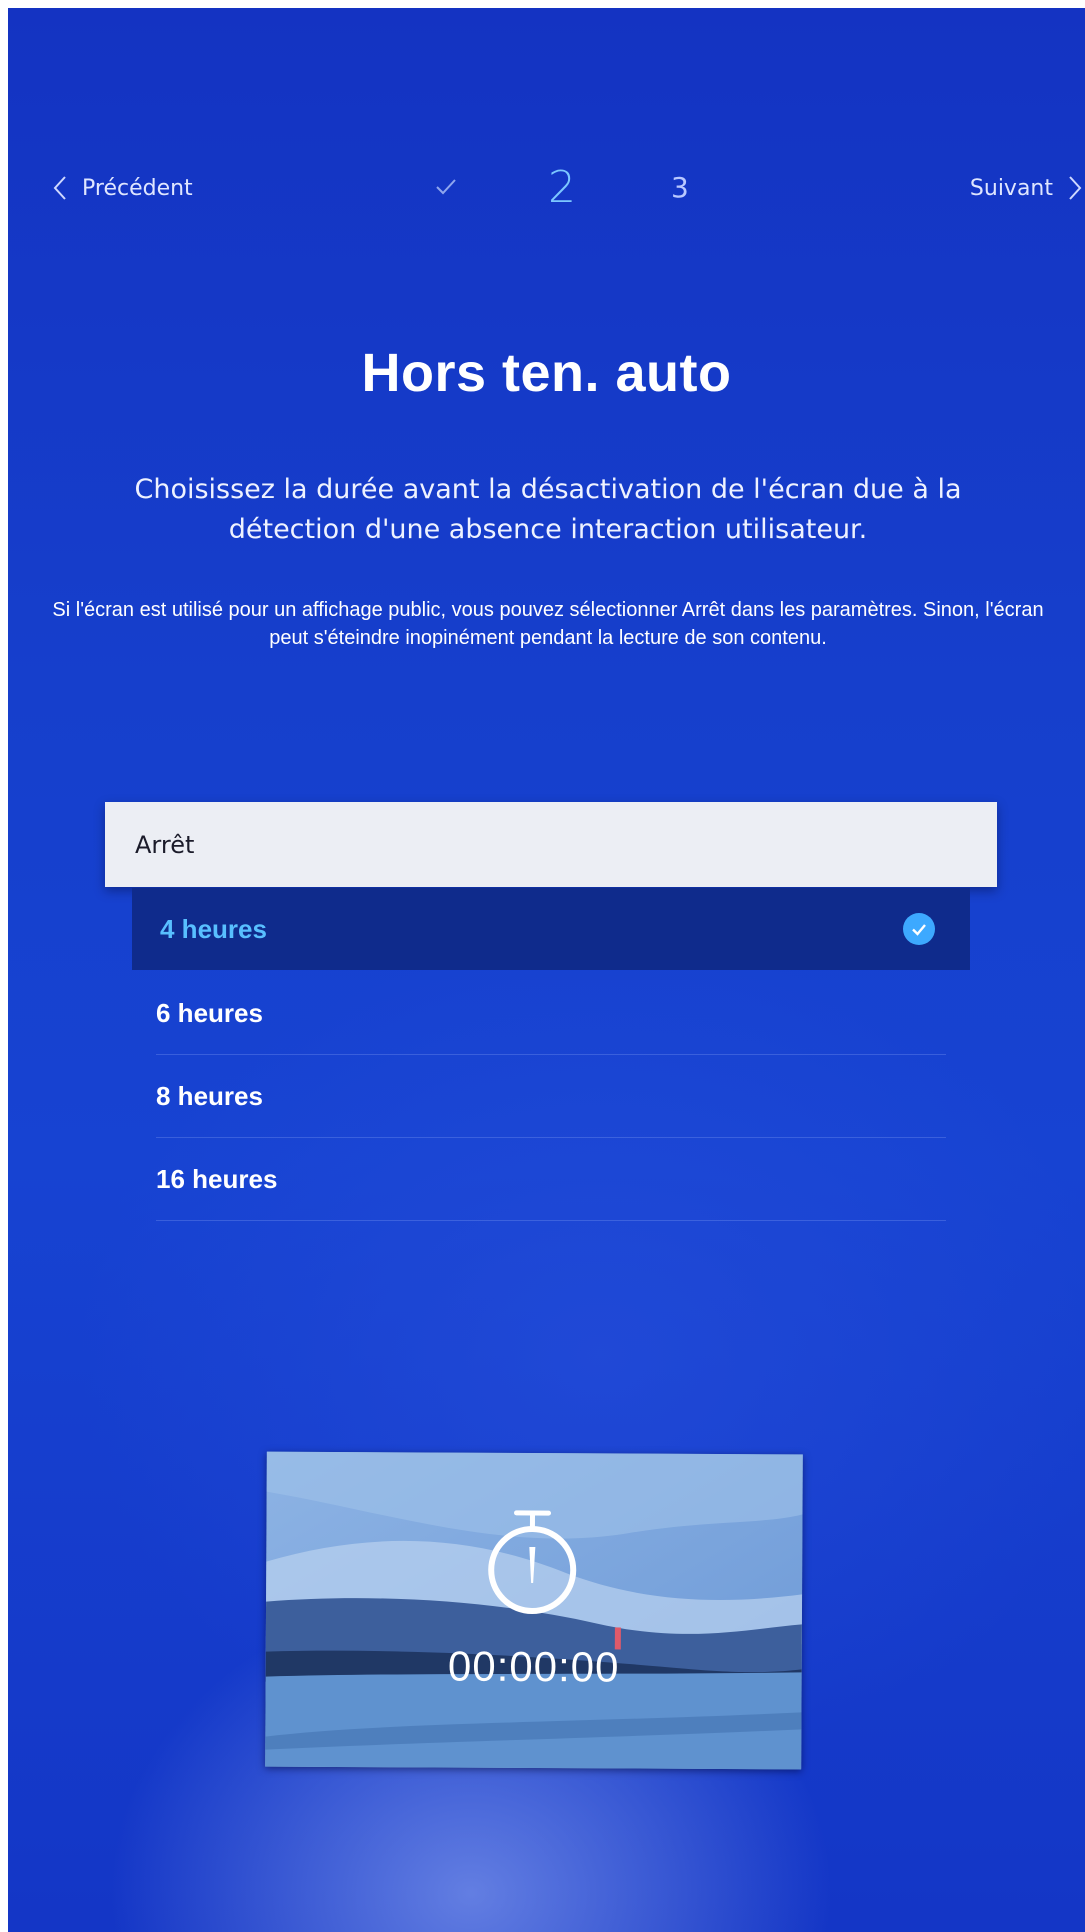 The width and height of the screenshot is (1085, 1932). I want to click on option-8-heures: 8 heures, so click(551, 1096).